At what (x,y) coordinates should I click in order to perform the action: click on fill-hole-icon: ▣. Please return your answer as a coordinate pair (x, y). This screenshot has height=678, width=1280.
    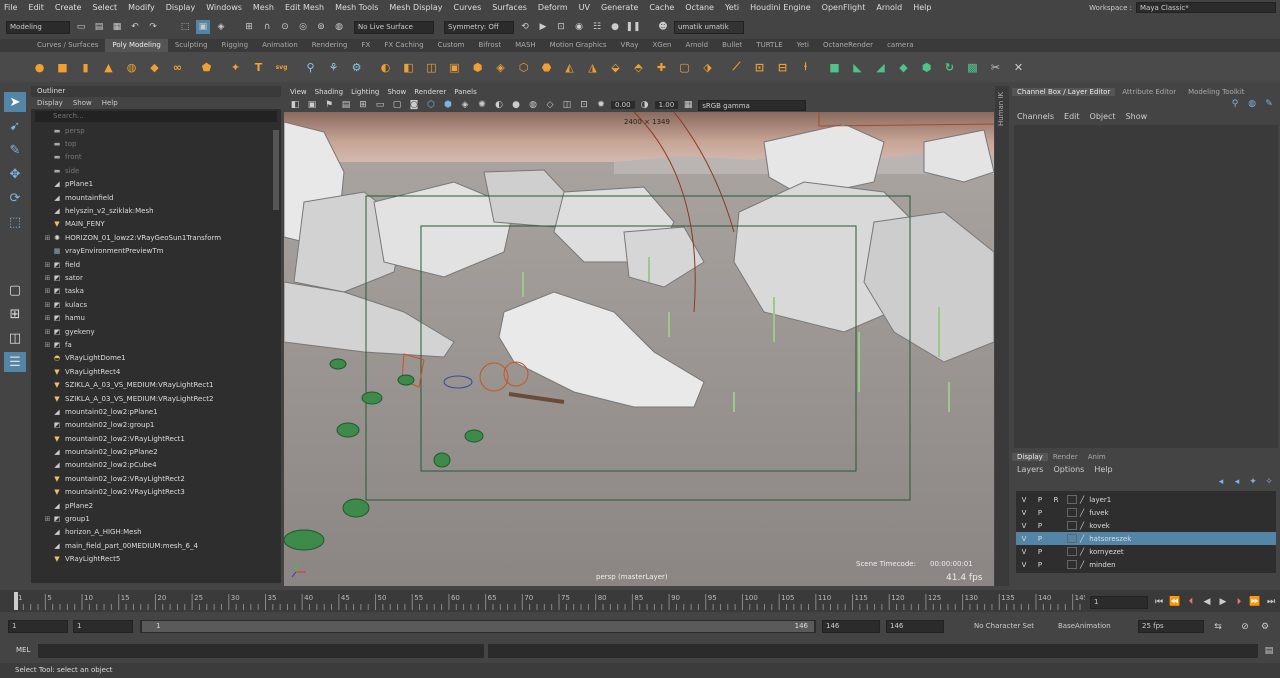
    Looking at the image, I should click on (454, 67).